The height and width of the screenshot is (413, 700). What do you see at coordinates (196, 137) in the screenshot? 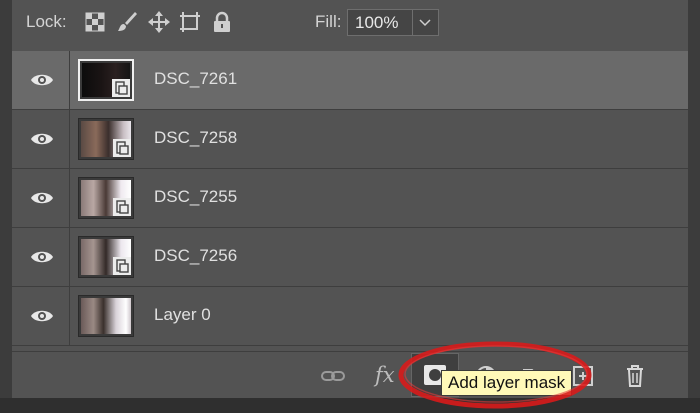
I see `layer-name: DSC_7258` at bounding box center [196, 137].